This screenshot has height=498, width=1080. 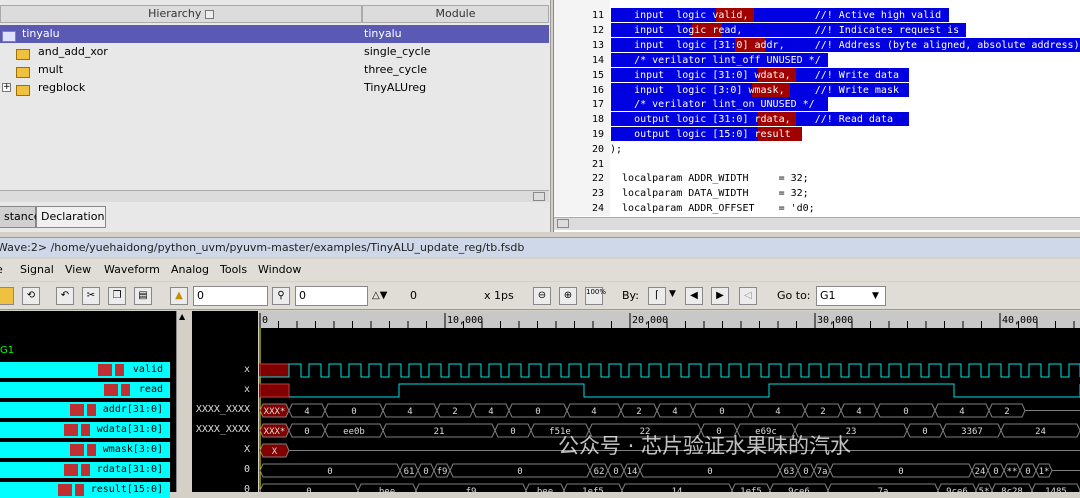 I want to click on signal-wdata: wdata[31:0], so click(x=85, y=430).